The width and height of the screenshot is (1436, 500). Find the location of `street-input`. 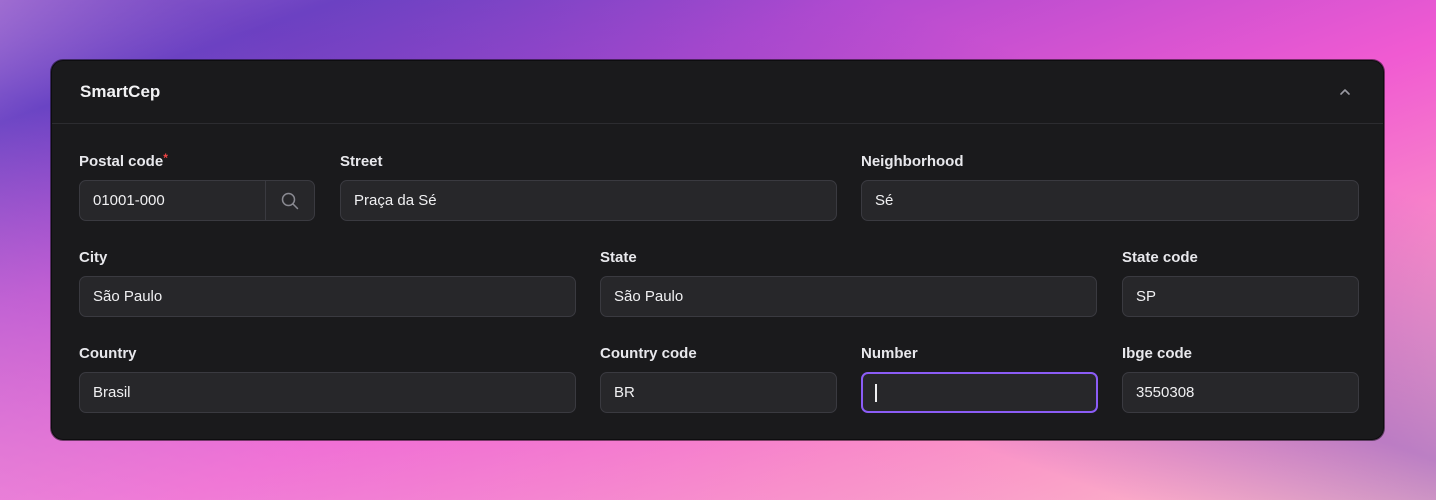

street-input is located at coordinates (588, 200).